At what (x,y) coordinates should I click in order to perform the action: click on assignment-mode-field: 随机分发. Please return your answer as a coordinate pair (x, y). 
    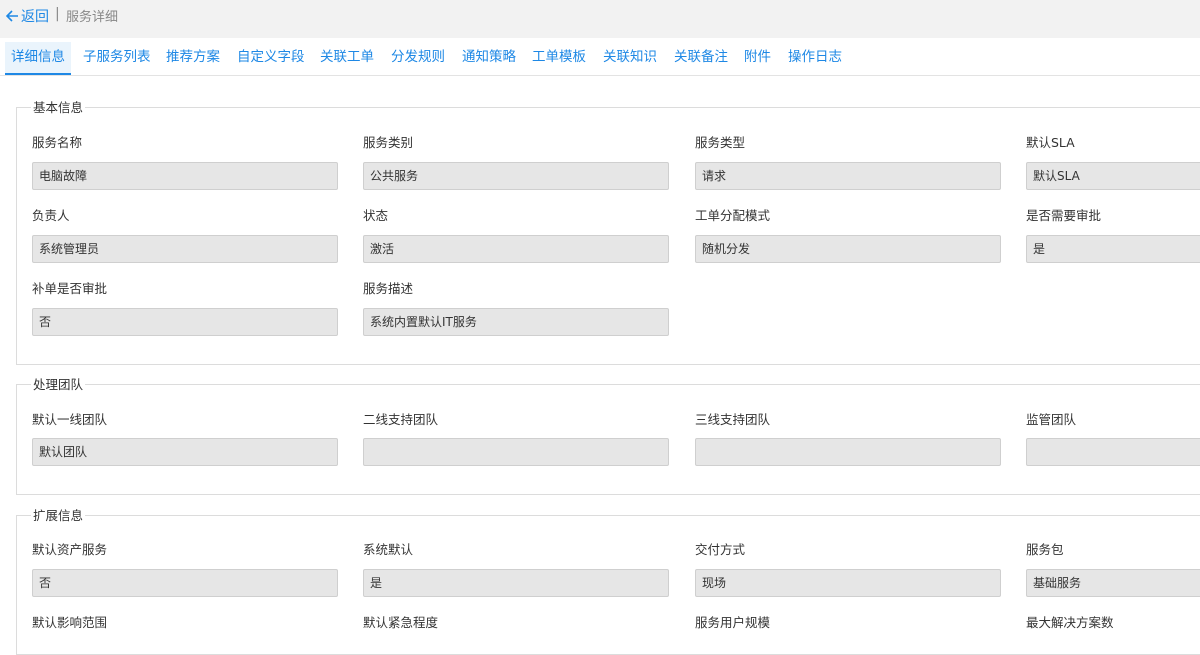
    Looking at the image, I should click on (848, 249).